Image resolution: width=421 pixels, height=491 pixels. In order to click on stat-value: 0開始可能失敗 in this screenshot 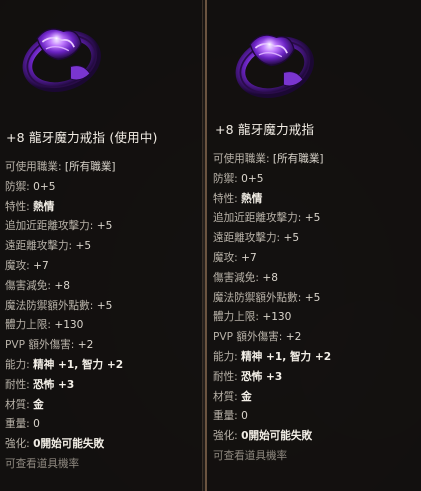, I will do `click(277, 436)`.